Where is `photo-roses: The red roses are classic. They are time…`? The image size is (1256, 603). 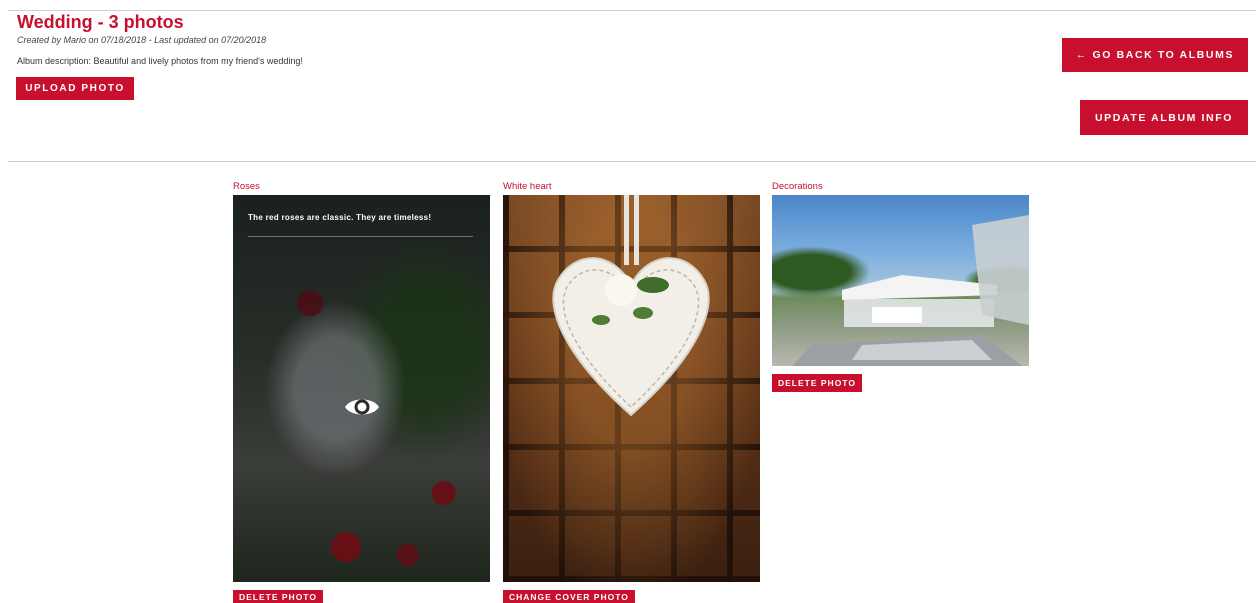
photo-roses: The red roses are classic. They are time… is located at coordinates (361, 388).